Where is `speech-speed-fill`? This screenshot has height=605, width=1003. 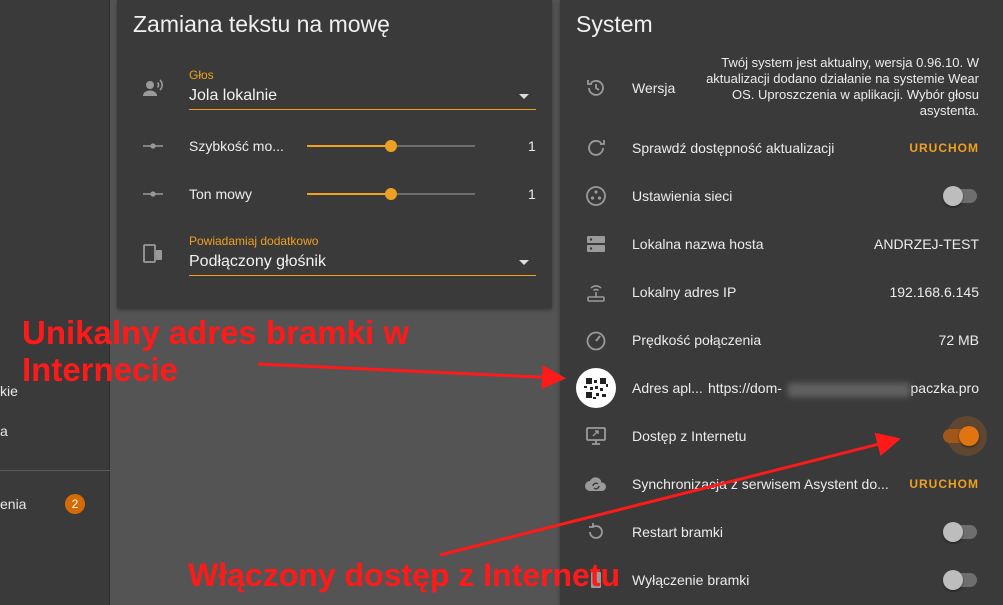 speech-speed-fill is located at coordinates (349, 146).